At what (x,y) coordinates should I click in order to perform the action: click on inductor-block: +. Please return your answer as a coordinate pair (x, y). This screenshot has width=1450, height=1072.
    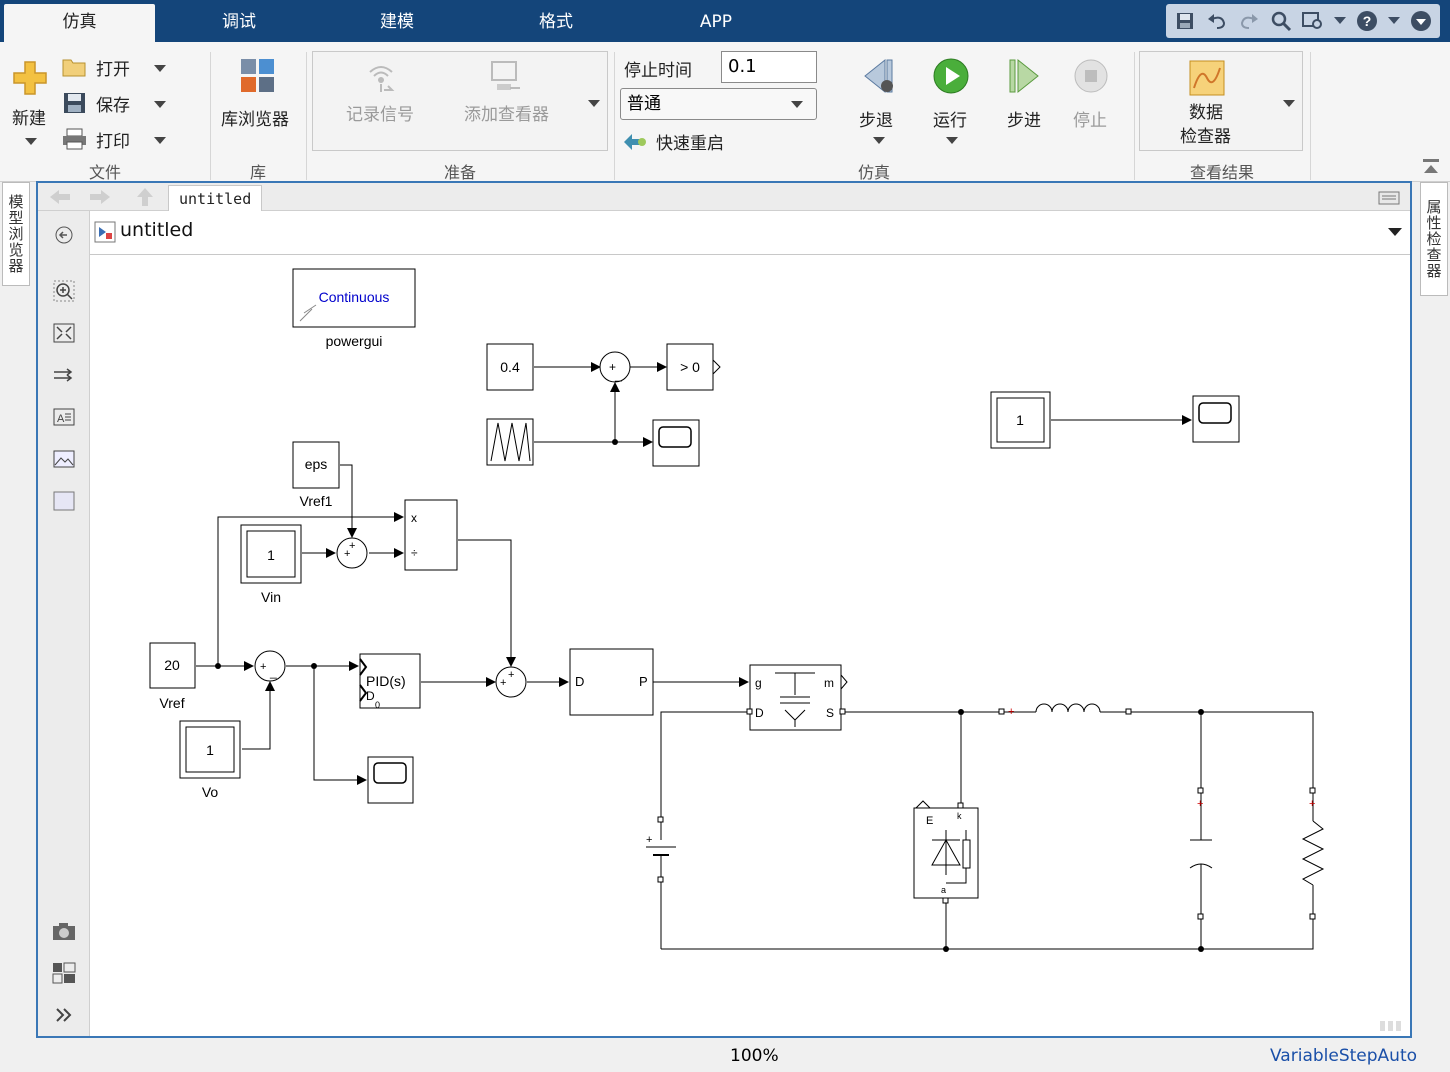
    Looking at the image, I should click on (1065, 710).